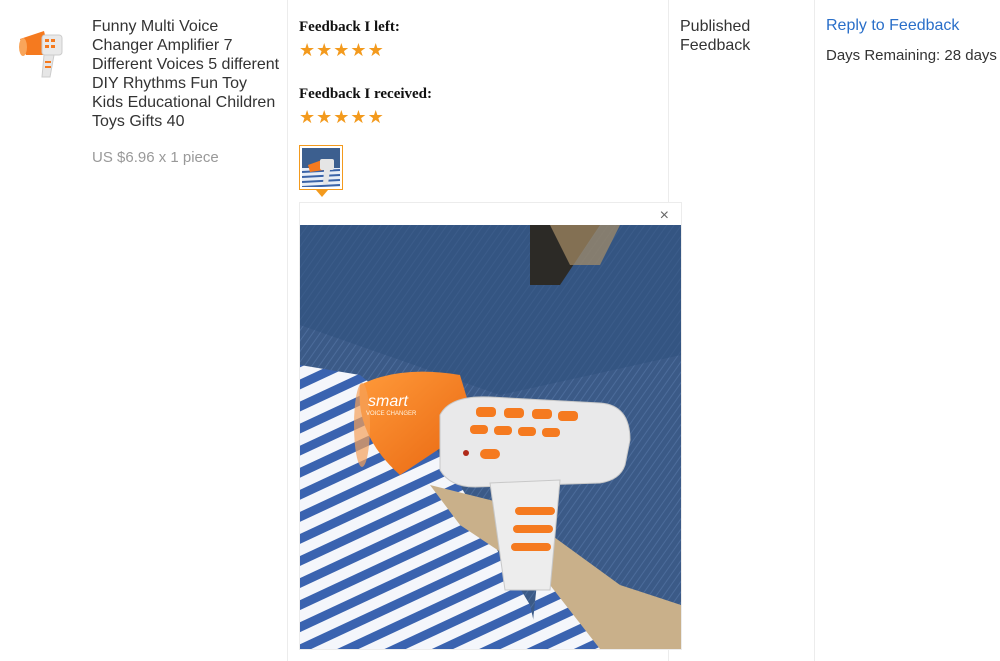 The image size is (1000, 661). Describe the element at coordinates (715, 36) in the screenshot. I see `feedback-status: Published Feedback` at that location.